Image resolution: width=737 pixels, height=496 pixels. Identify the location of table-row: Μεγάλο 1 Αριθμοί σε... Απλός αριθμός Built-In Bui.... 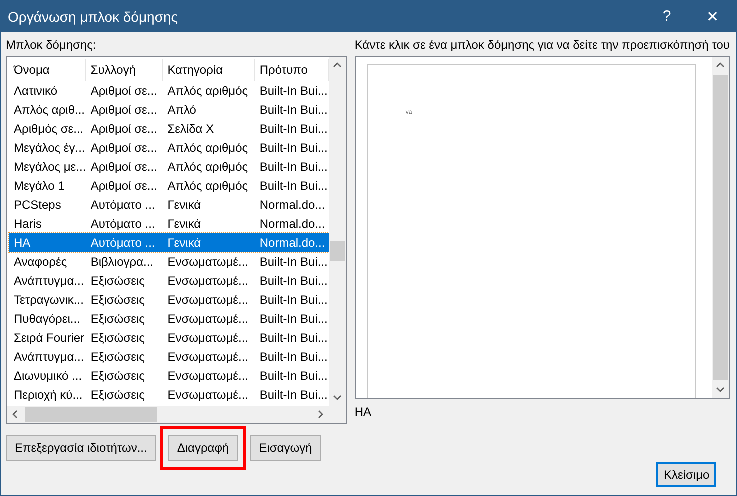
(169, 185).